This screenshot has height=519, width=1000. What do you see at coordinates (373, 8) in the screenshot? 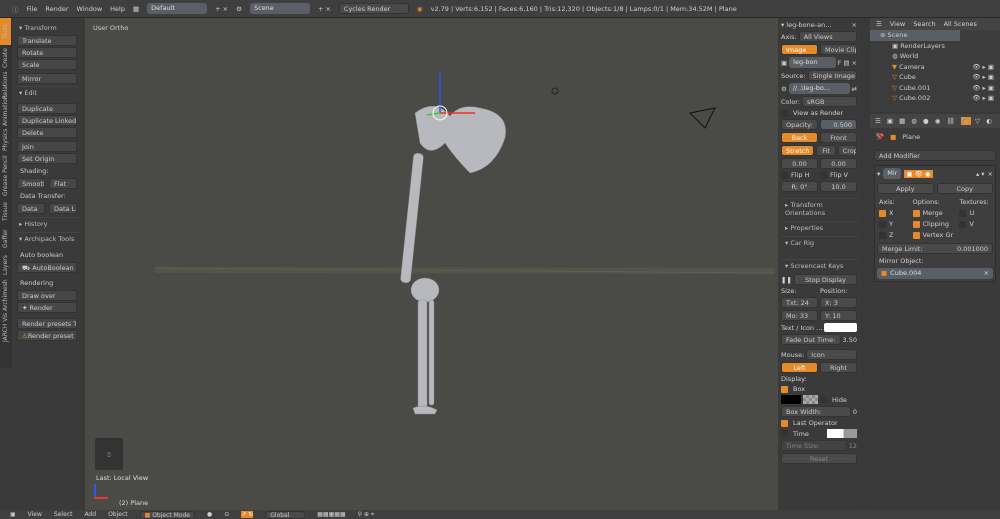
I see `render-engine-select: Cycles Render` at bounding box center [373, 8].